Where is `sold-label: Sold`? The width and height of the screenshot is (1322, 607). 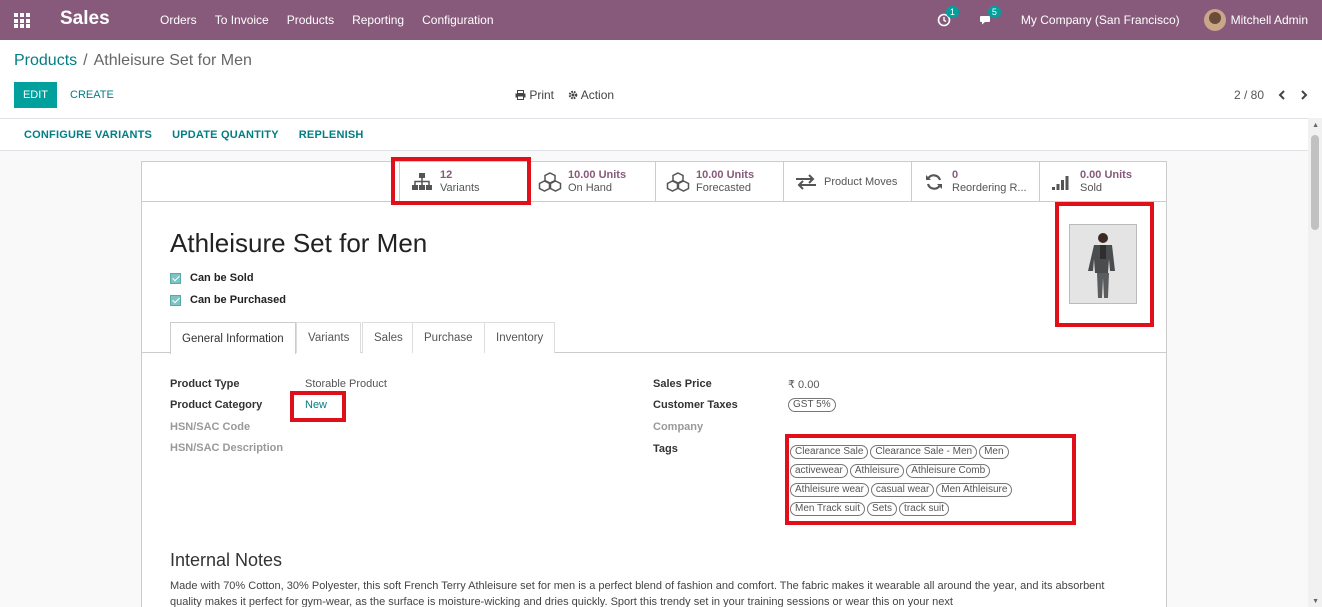 sold-label: Sold is located at coordinates (1091, 187).